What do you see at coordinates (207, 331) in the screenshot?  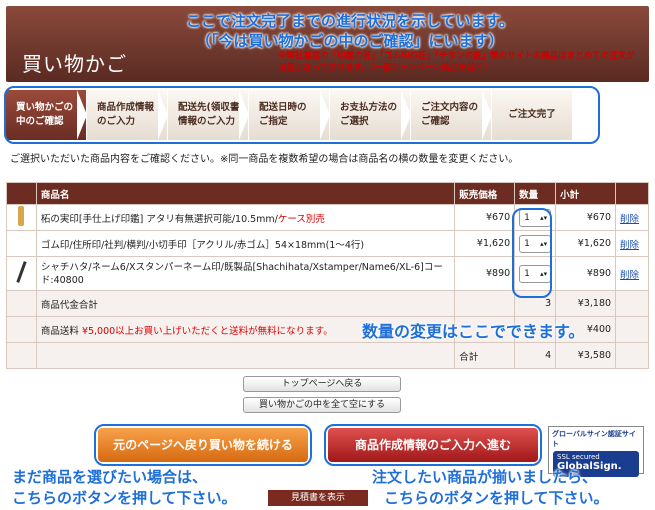 I see `shipping-note: ¥5,000以上お買い上げいただくと送料が無料になります。` at bounding box center [207, 331].